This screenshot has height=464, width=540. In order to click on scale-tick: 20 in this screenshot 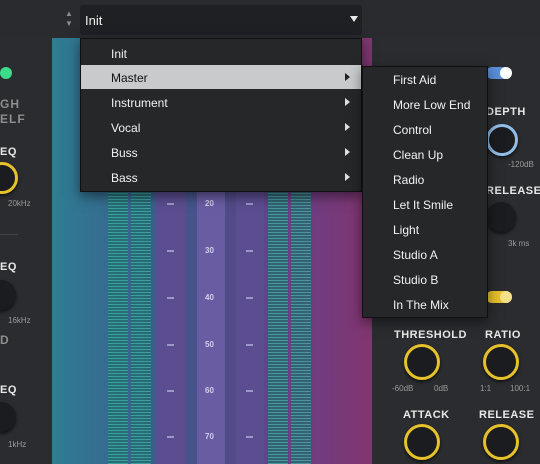, I will do `click(209, 203)`.